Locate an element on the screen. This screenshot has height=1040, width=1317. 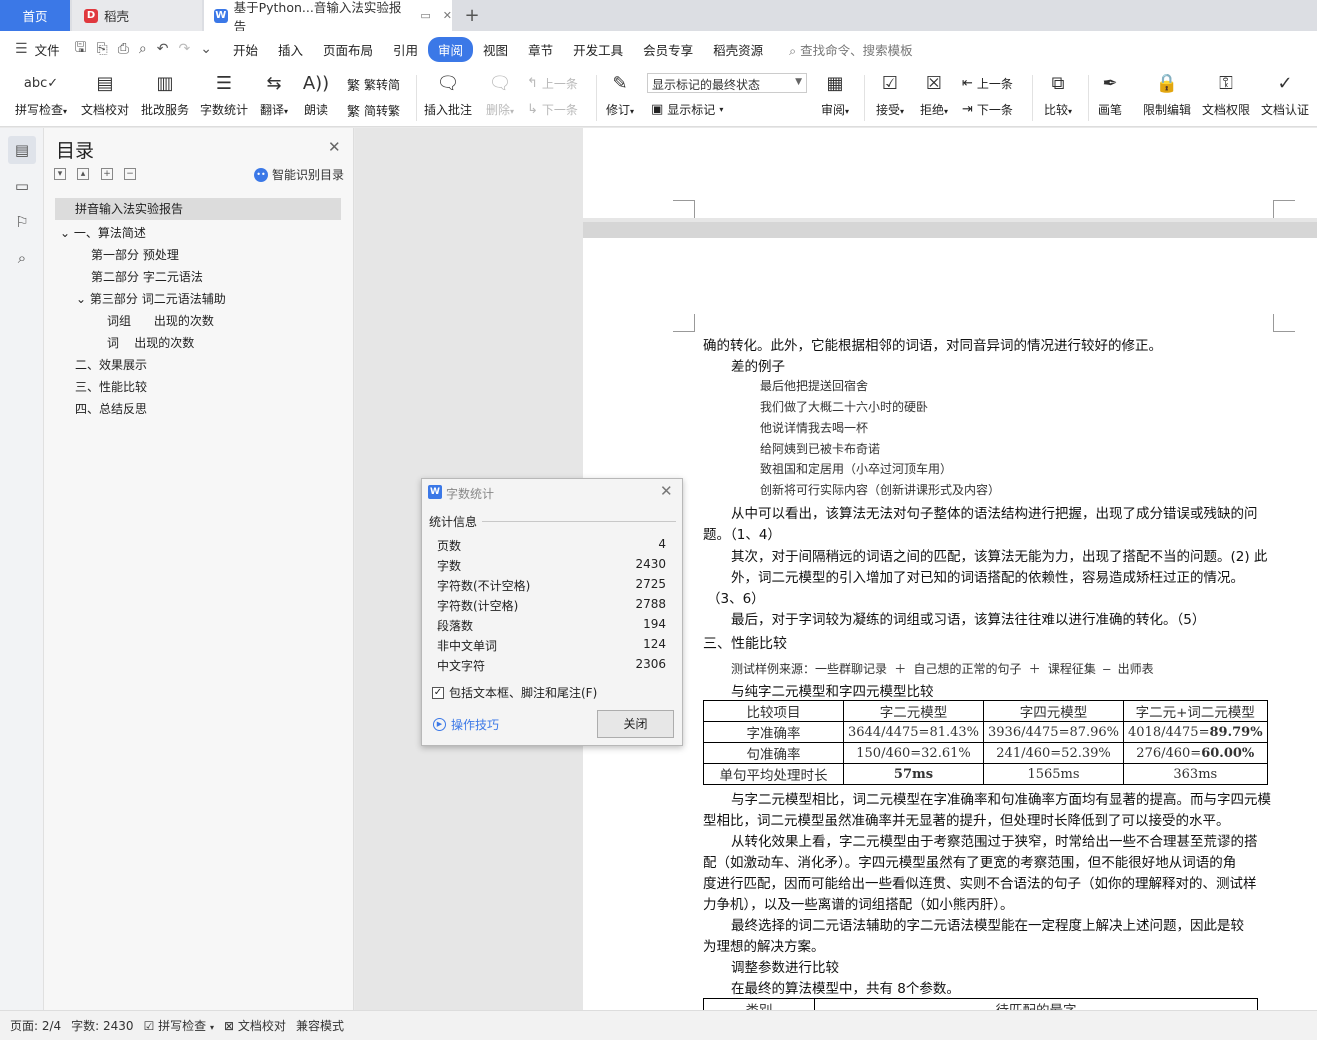
toc-item: 词 出现的次数 is located at coordinates (150, 342).